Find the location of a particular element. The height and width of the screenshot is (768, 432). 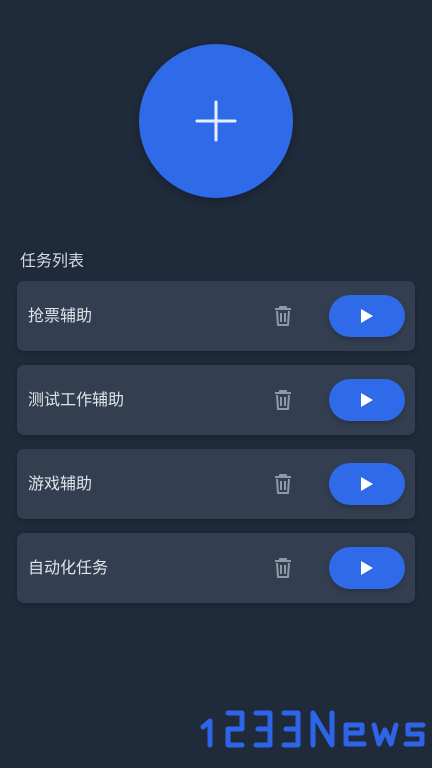

task-name: 游戏辅助 is located at coordinates (60, 483).